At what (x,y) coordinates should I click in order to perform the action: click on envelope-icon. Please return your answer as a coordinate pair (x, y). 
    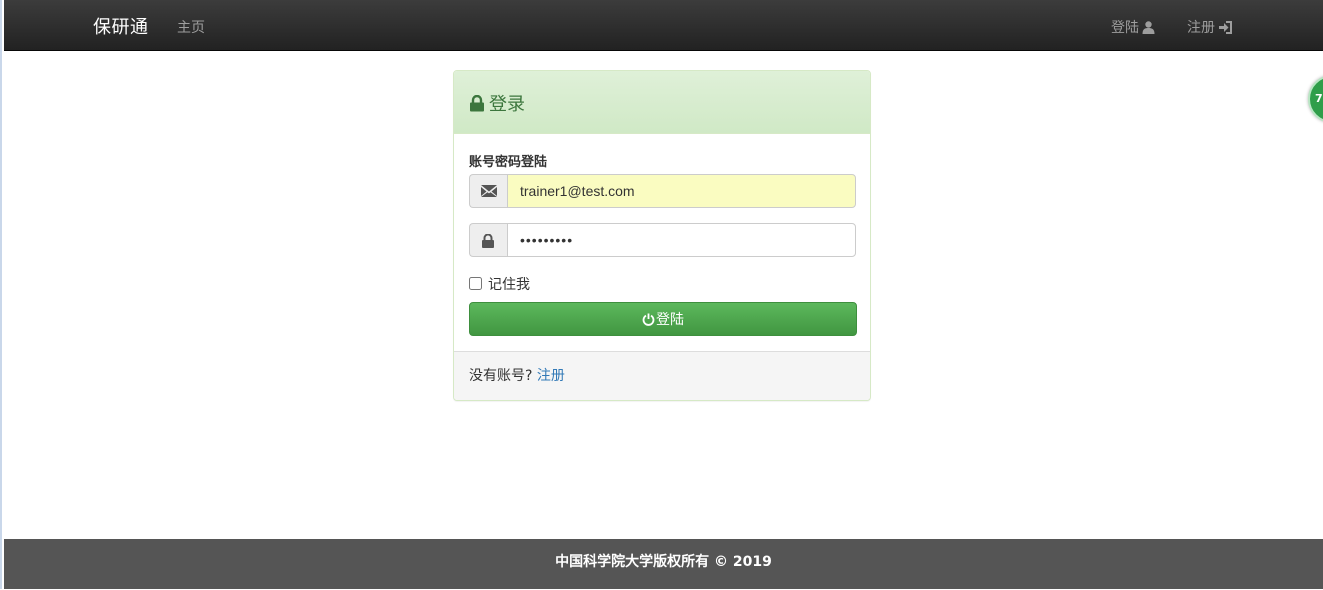
    Looking at the image, I should click on (489, 191).